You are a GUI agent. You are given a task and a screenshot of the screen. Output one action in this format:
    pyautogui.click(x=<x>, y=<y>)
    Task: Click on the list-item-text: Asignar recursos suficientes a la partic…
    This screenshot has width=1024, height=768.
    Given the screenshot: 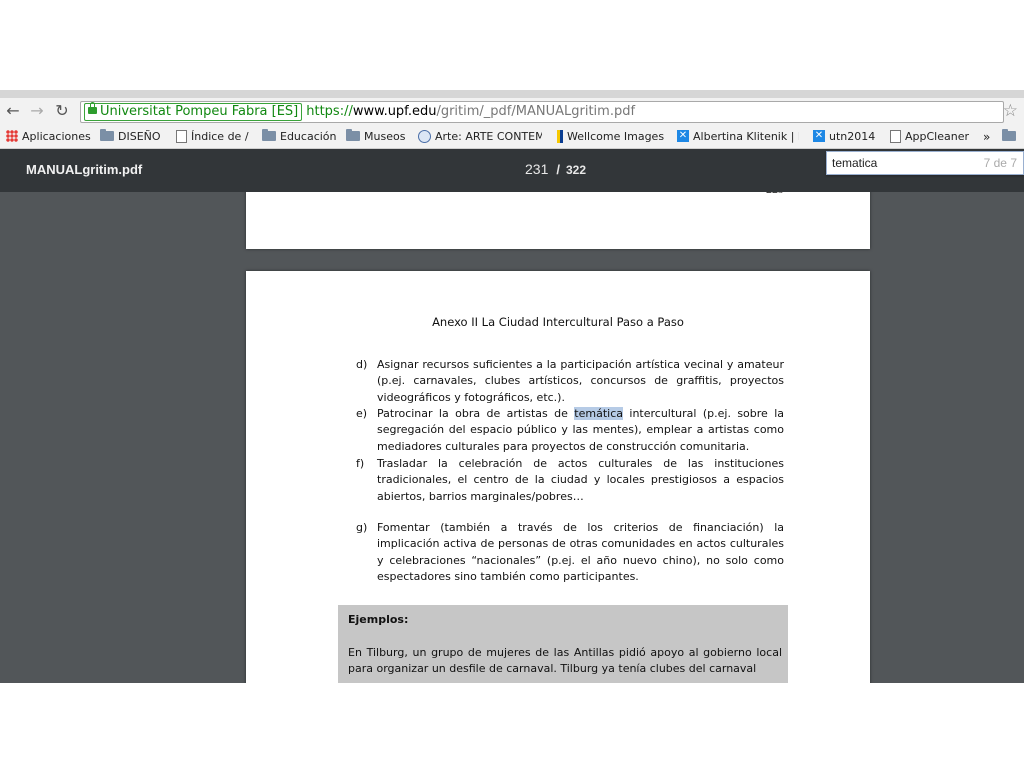 What is the action you would take?
    pyautogui.click(x=580, y=381)
    